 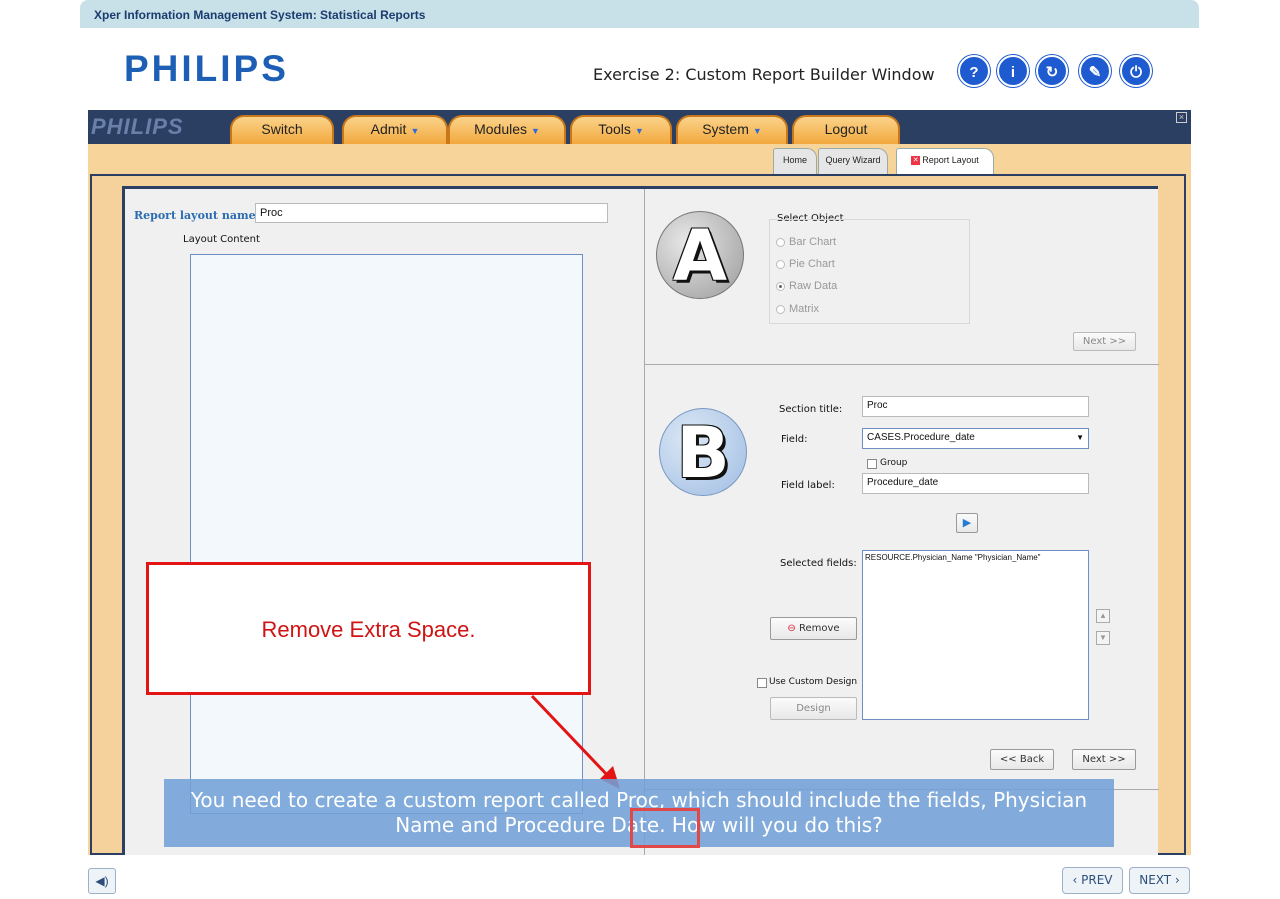 I want to click on menu-modules: Modules ▼, so click(x=507, y=129).